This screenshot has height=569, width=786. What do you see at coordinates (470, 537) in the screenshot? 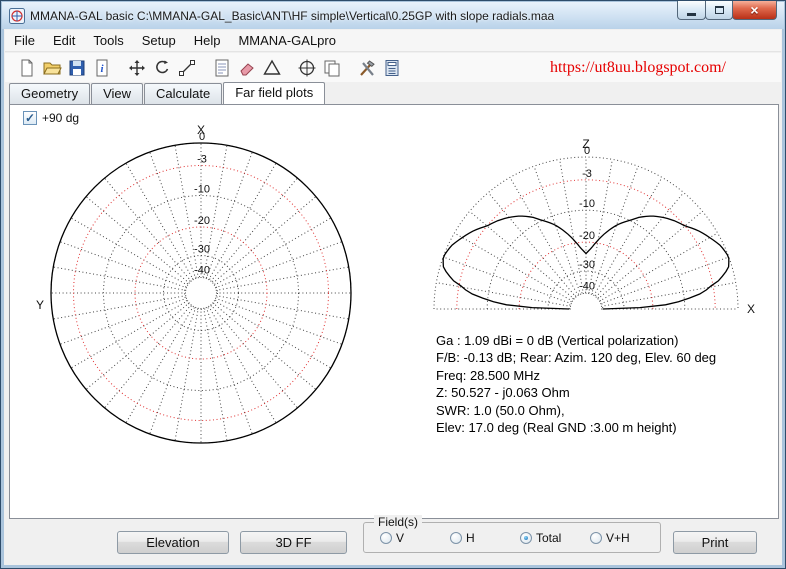
I see `radio-h-label: H` at bounding box center [470, 537].